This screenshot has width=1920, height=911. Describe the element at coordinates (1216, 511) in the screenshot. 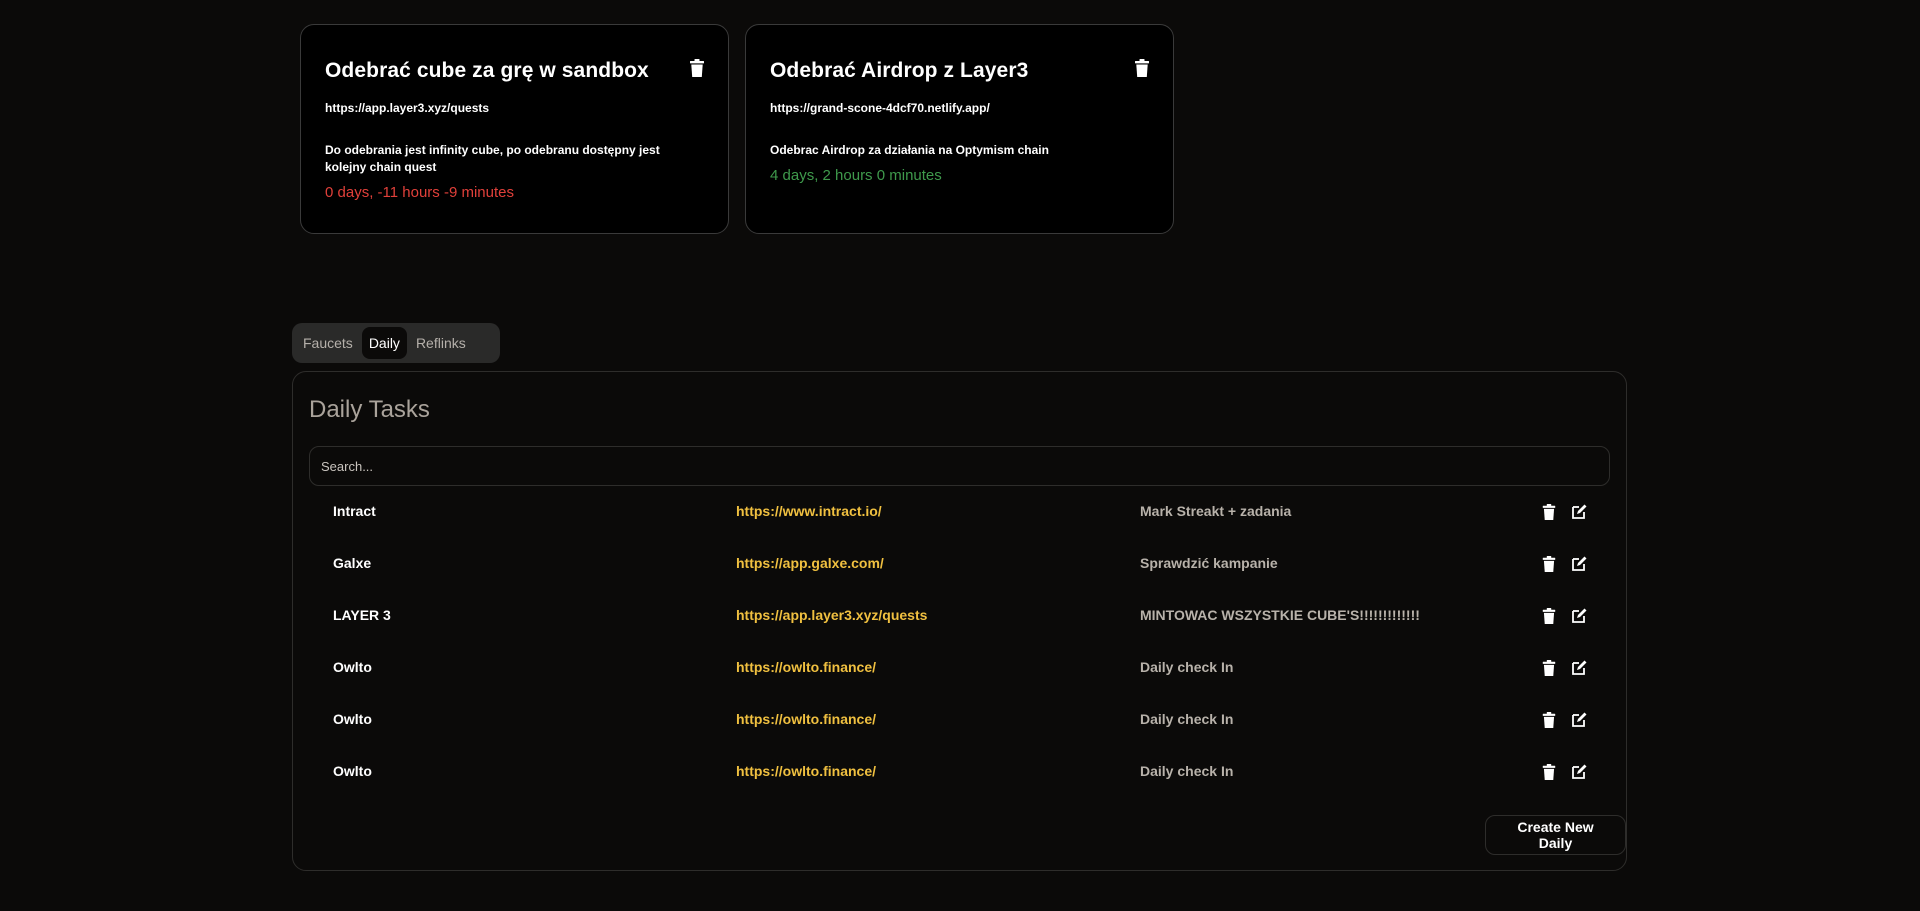

I see `task-note: Mark Streakt + zadania` at that location.